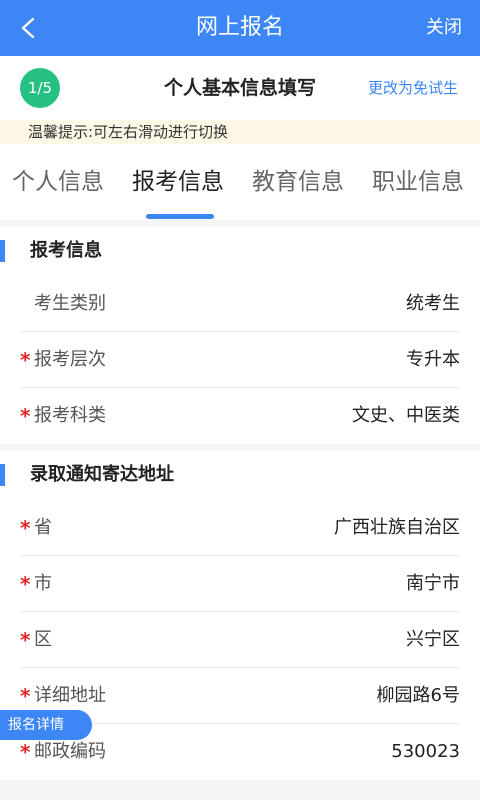  I want to click on section-title: 录取通知寄达地址, so click(102, 474).